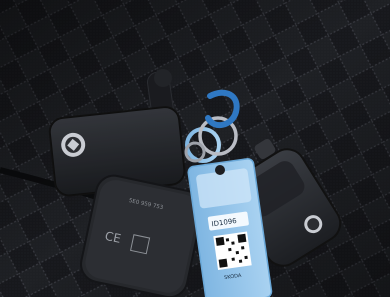 The image size is (390, 297). What do you see at coordinates (232, 250) in the screenshot?
I see `qr-code` at bounding box center [232, 250].